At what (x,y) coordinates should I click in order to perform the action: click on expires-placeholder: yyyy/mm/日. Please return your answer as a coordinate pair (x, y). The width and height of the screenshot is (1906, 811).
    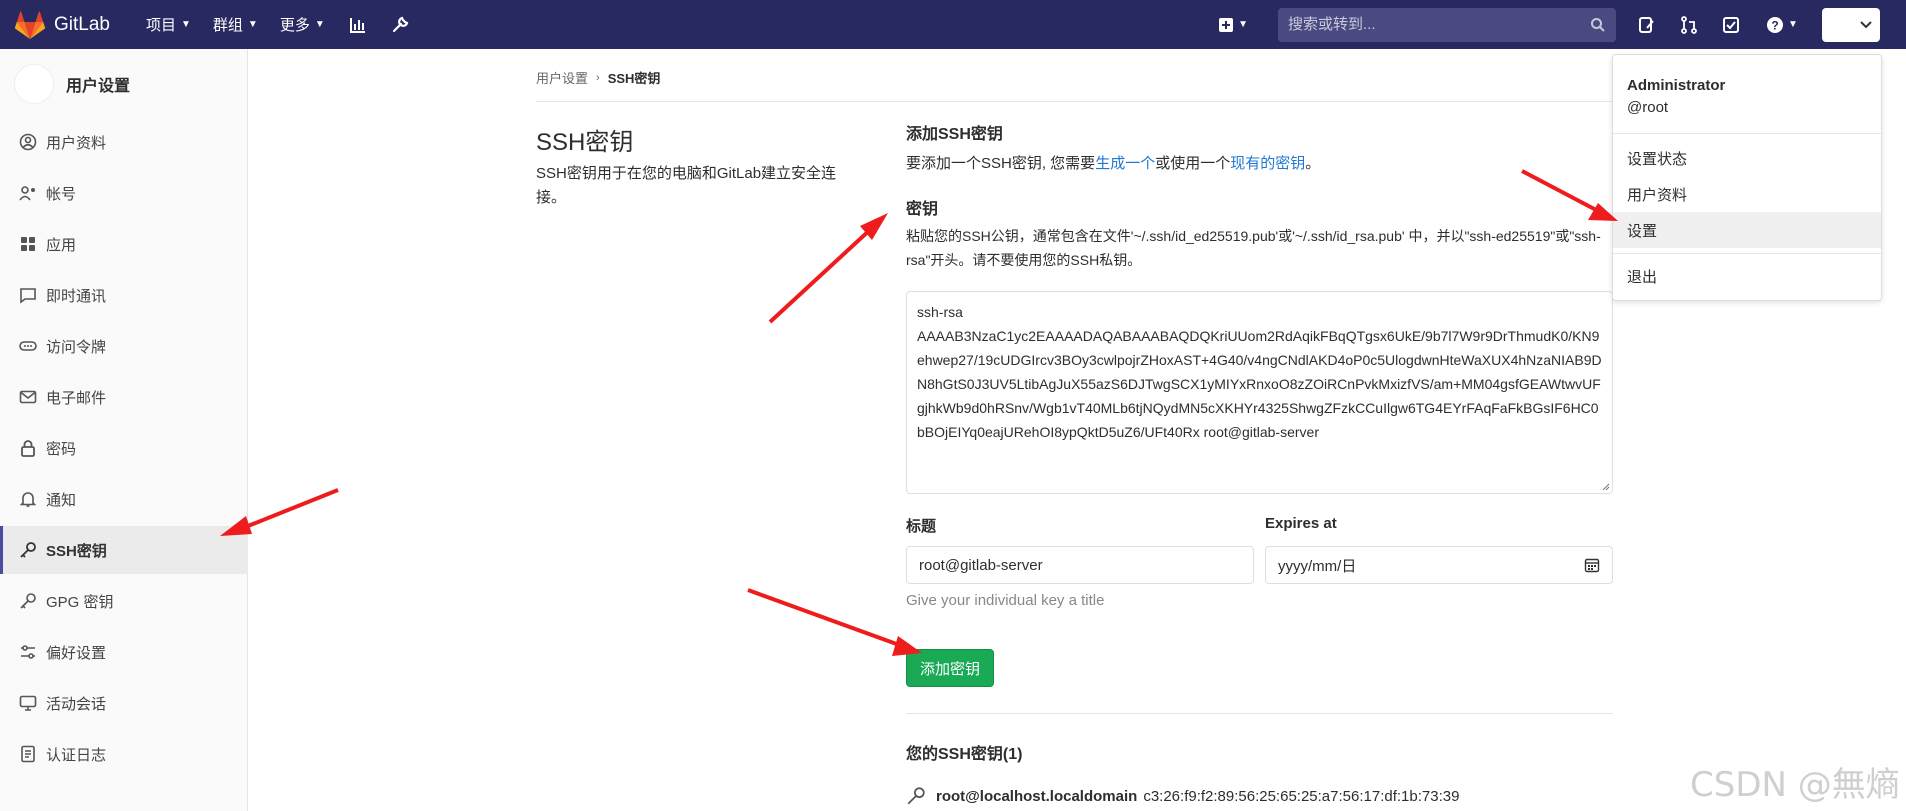
    Looking at the image, I should click on (1317, 566).